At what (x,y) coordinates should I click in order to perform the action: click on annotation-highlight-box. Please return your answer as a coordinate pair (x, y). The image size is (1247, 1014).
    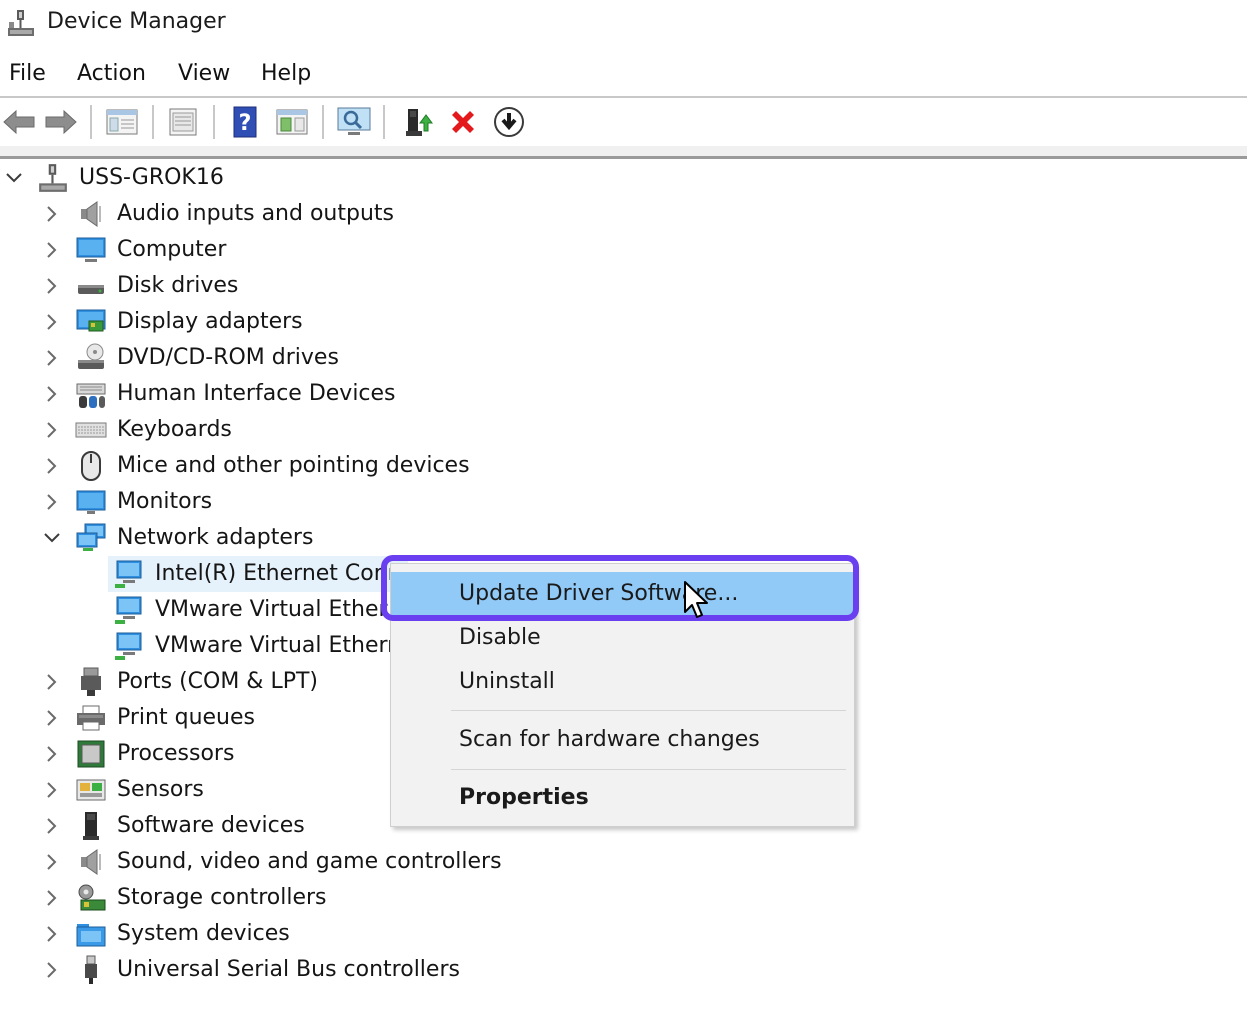
    Looking at the image, I should click on (620, 588).